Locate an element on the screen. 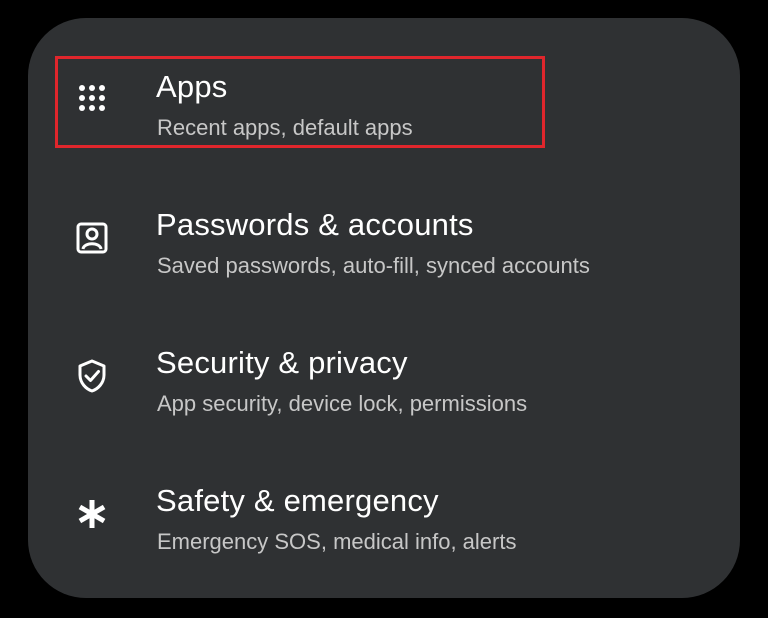 Image resolution: width=768 pixels, height=618 pixels. settings-item-subtitle: Recent apps, default apps is located at coordinates (285, 127).